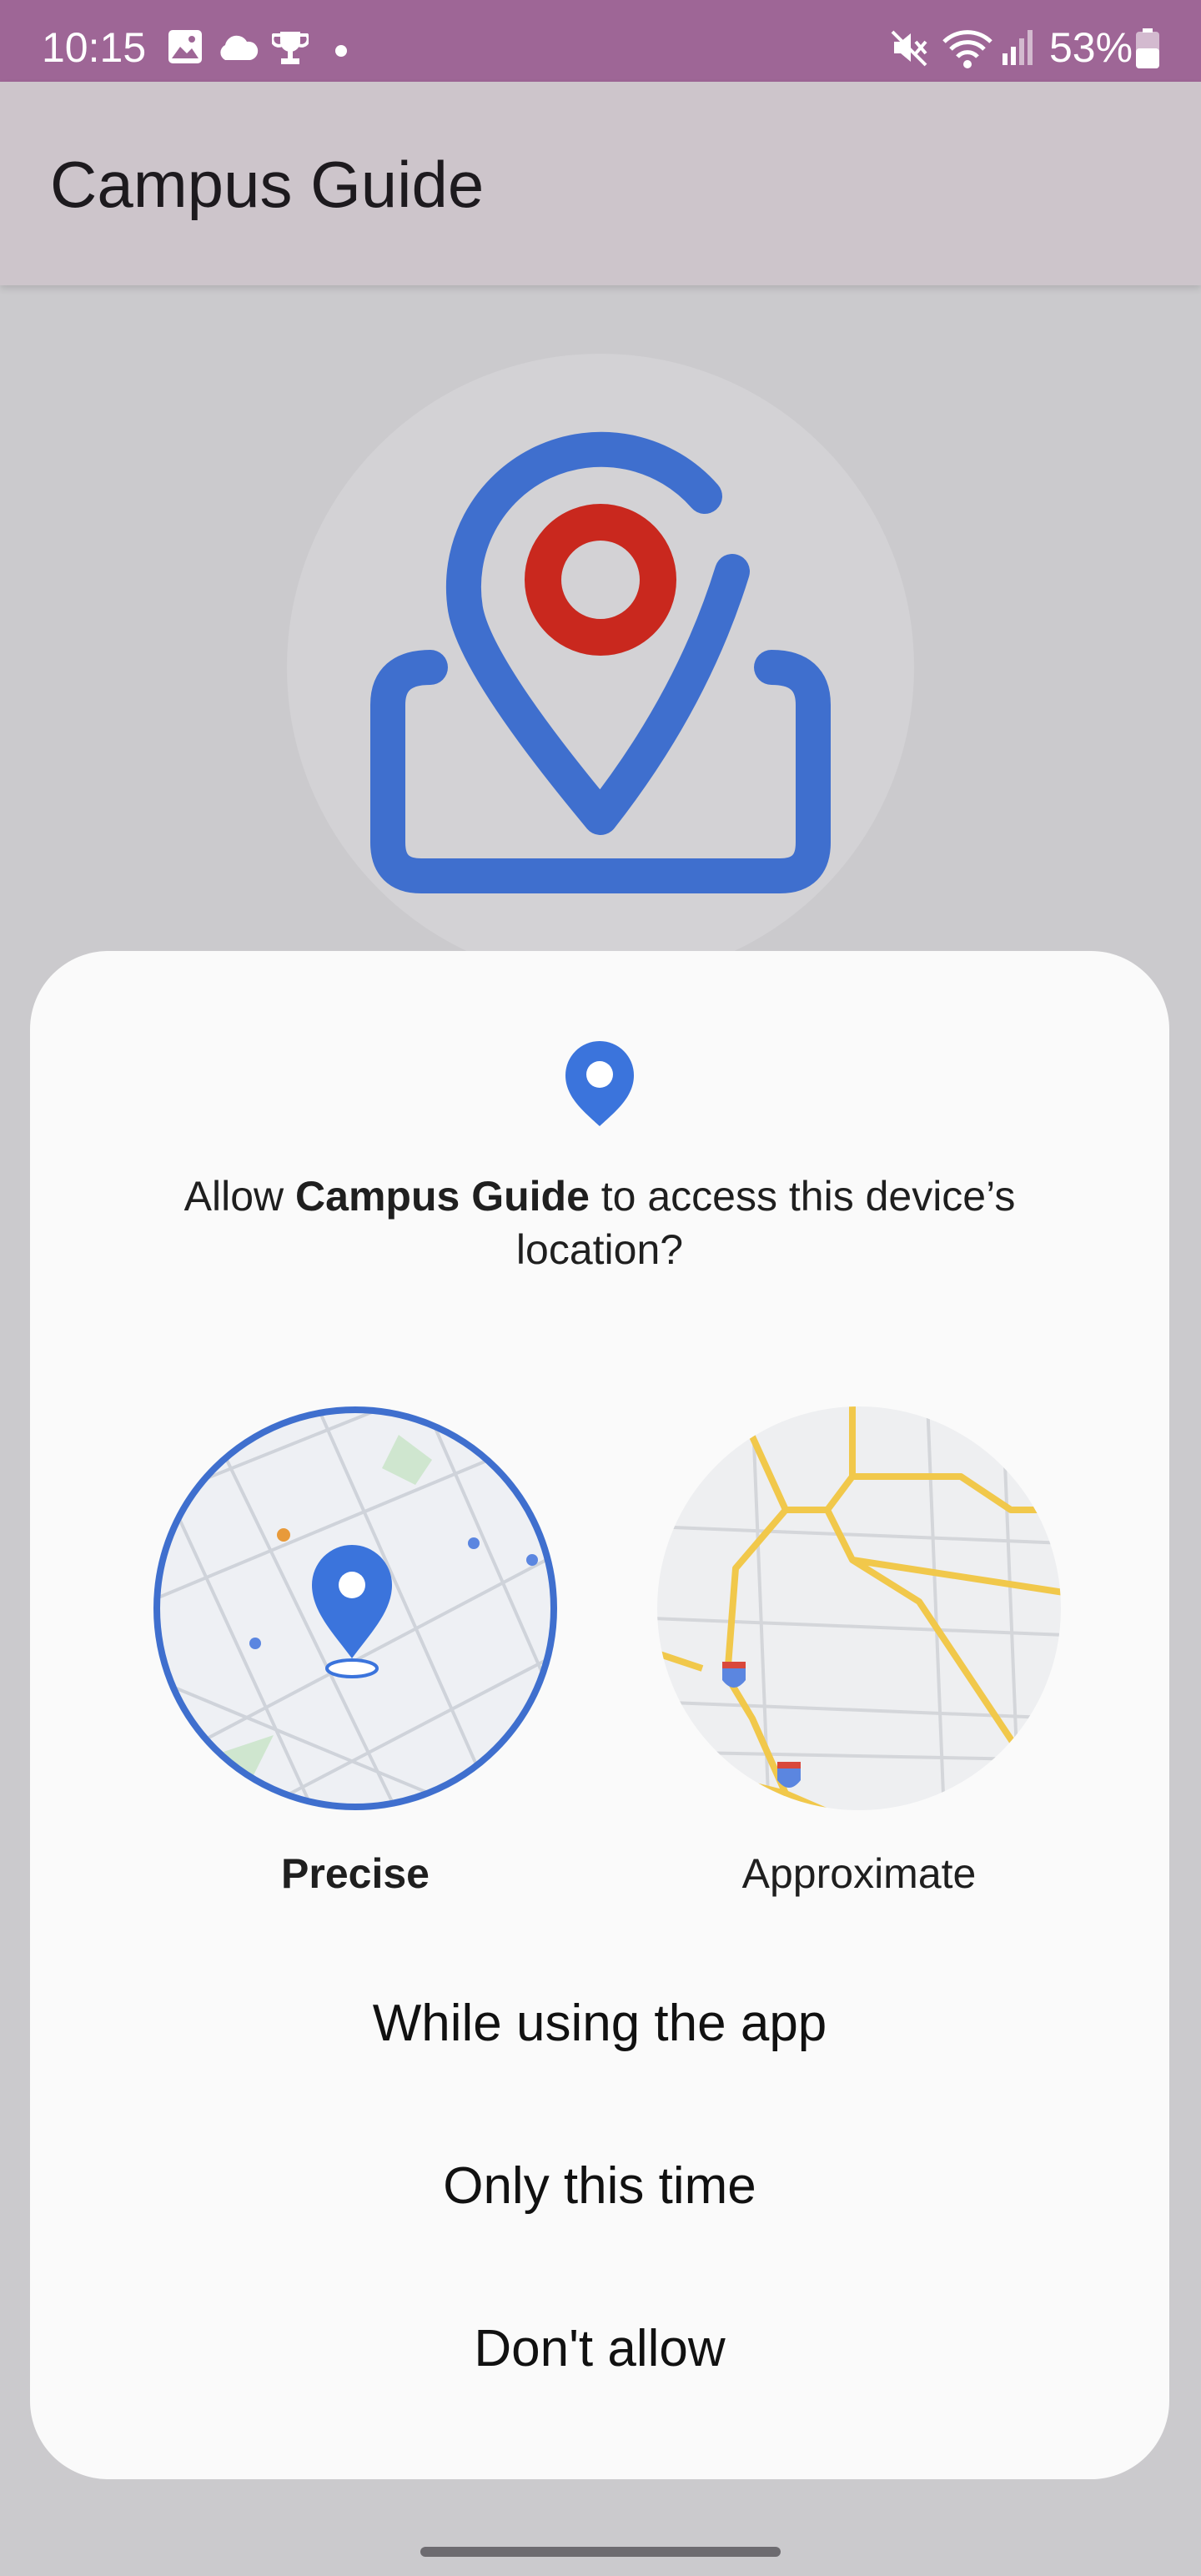  Describe the element at coordinates (240, 1196) in the screenshot. I see `message-prefix: Allow` at that location.